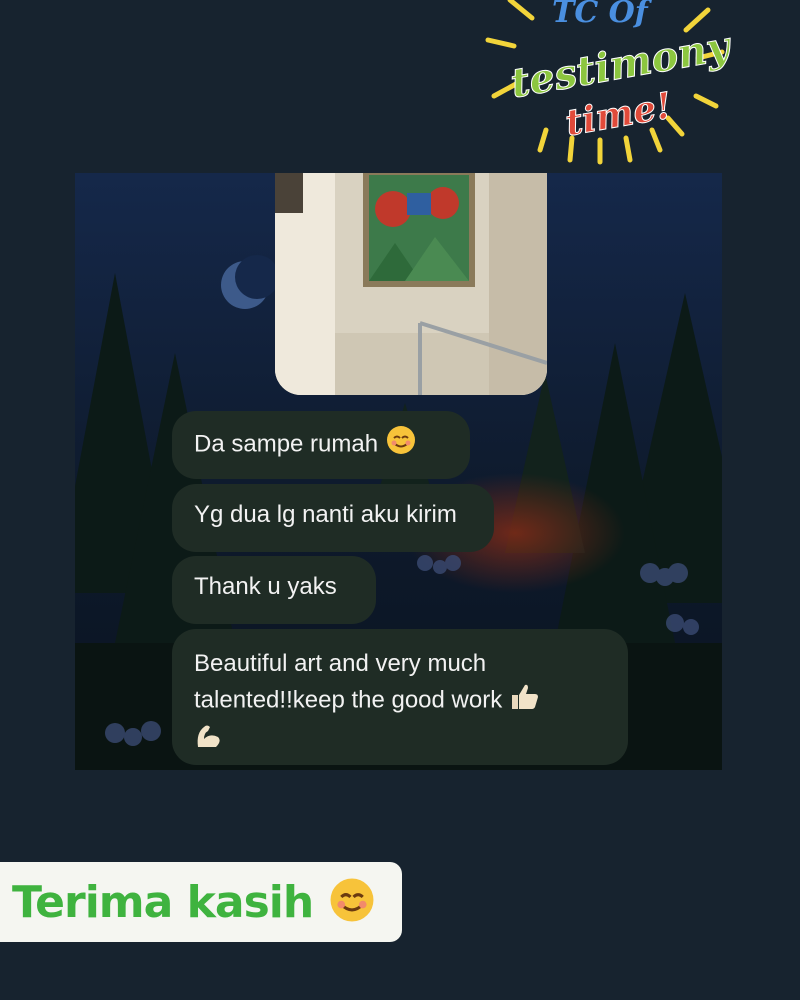 The width and height of the screenshot is (800, 1000). I want to click on thanks-label: Terima kasih, so click(201, 902).